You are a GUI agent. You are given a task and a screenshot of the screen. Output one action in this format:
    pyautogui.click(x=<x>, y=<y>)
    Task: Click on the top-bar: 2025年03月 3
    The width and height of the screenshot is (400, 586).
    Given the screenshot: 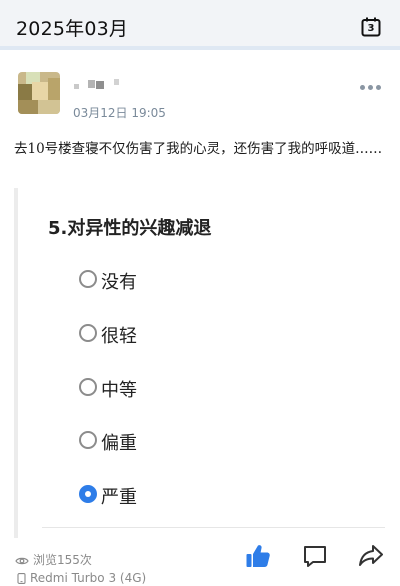 What is the action you would take?
    pyautogui.click(x=200, y=25)
    